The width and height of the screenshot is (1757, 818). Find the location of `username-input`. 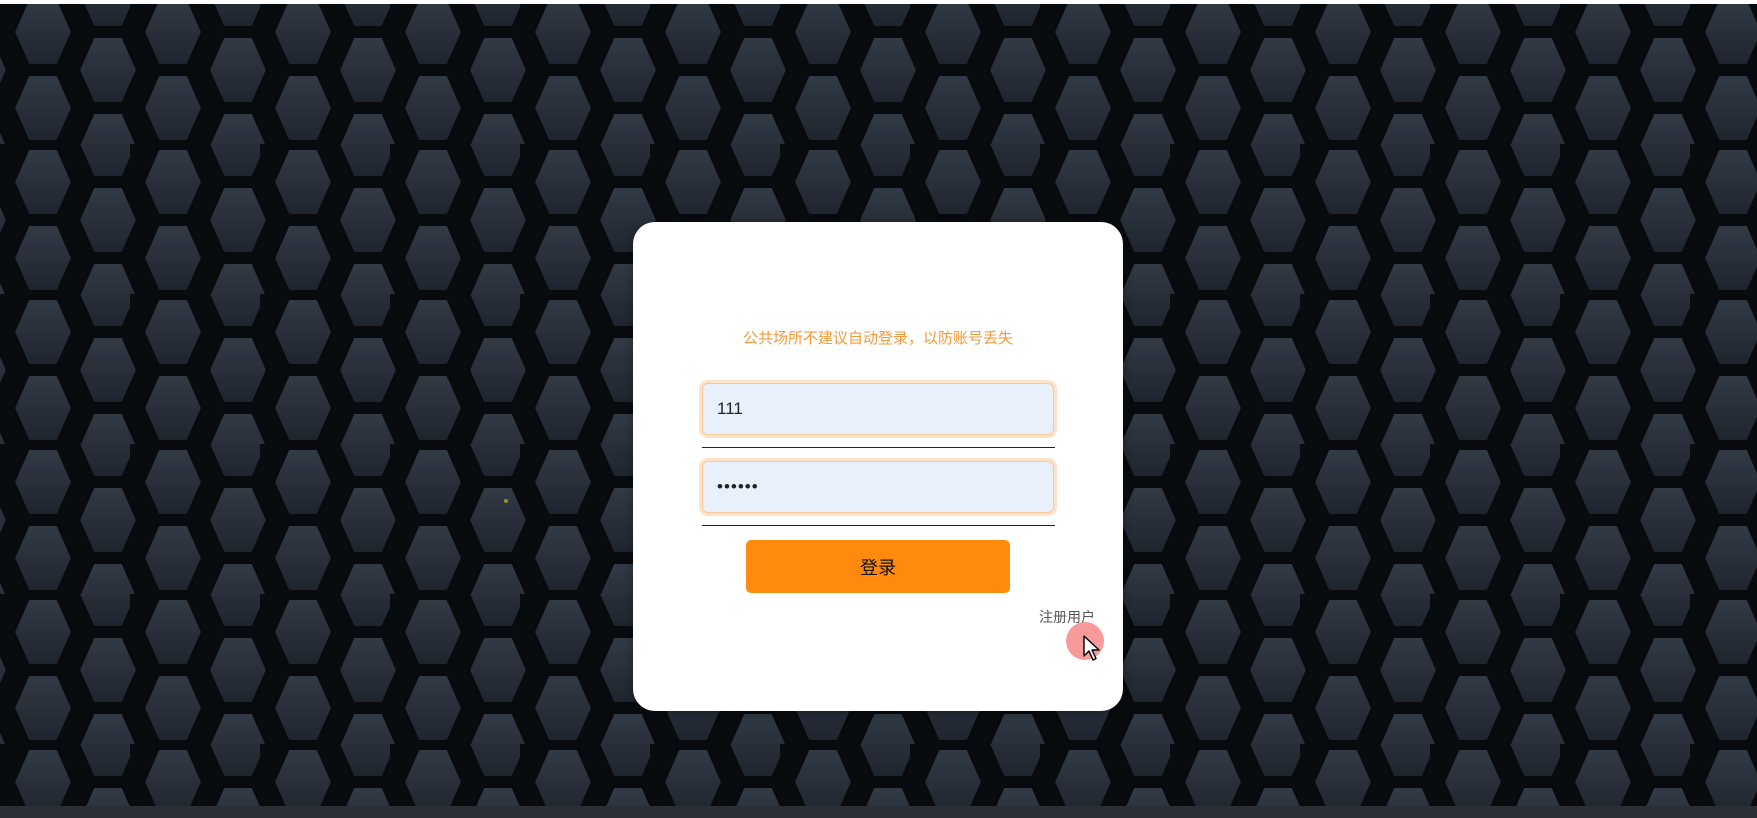

username-input is located at coordinates (878, 409).